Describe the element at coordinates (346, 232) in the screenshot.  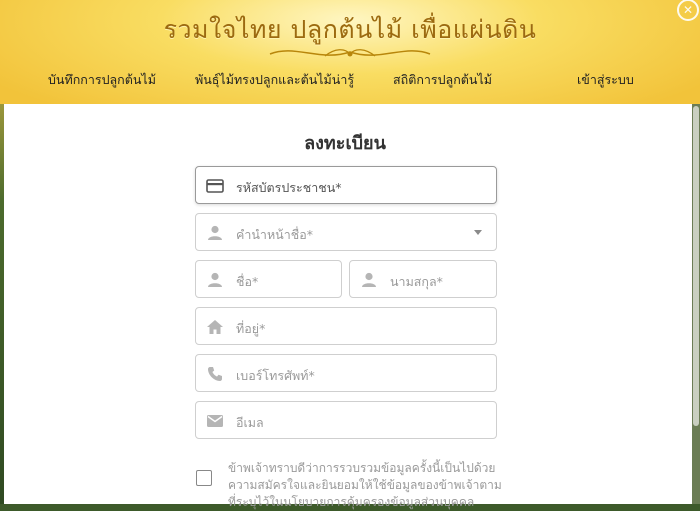
I see `prefix-select: คำนำหน้าชื่อ*` at that location.